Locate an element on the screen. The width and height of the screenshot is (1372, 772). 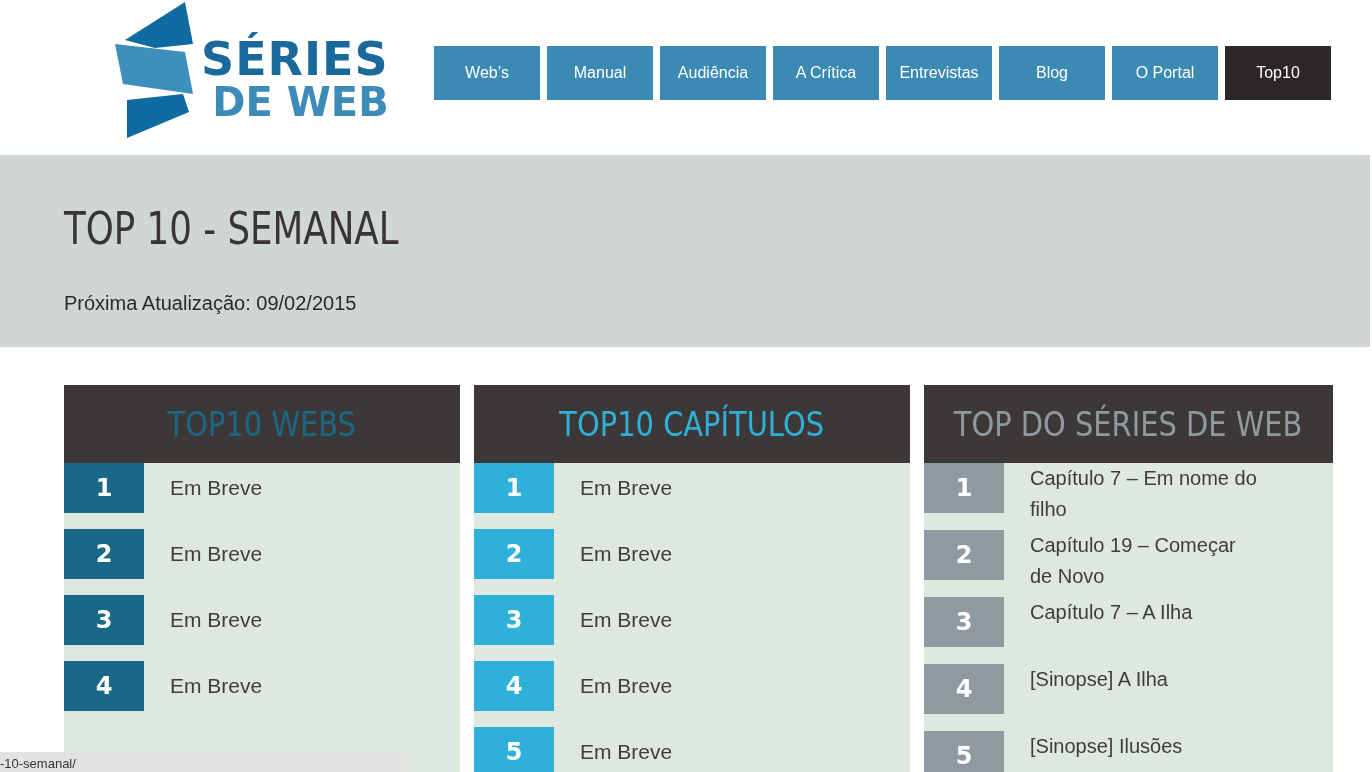
nav-link: Blog is located at coordinates (1052, 73).